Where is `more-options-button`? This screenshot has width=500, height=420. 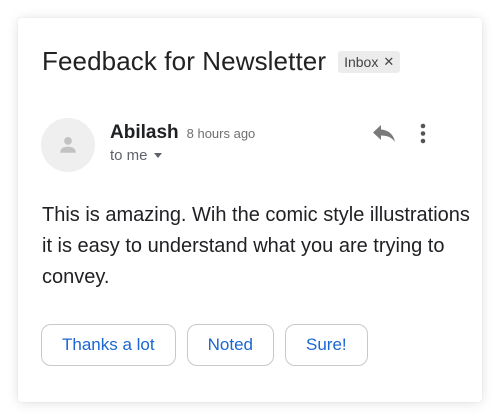 more-options-button is located at coordinates (423, 134).